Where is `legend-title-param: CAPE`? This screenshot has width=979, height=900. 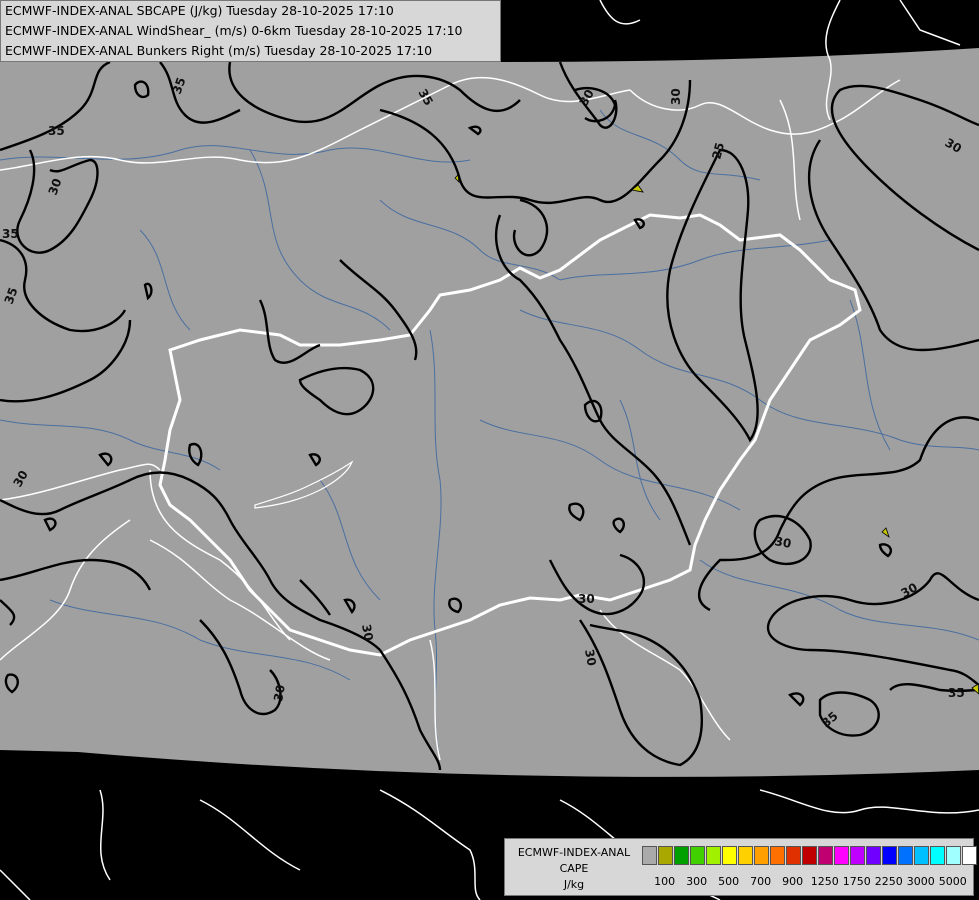
legend-title-param: CAPE is located at coordinates (574, 868).